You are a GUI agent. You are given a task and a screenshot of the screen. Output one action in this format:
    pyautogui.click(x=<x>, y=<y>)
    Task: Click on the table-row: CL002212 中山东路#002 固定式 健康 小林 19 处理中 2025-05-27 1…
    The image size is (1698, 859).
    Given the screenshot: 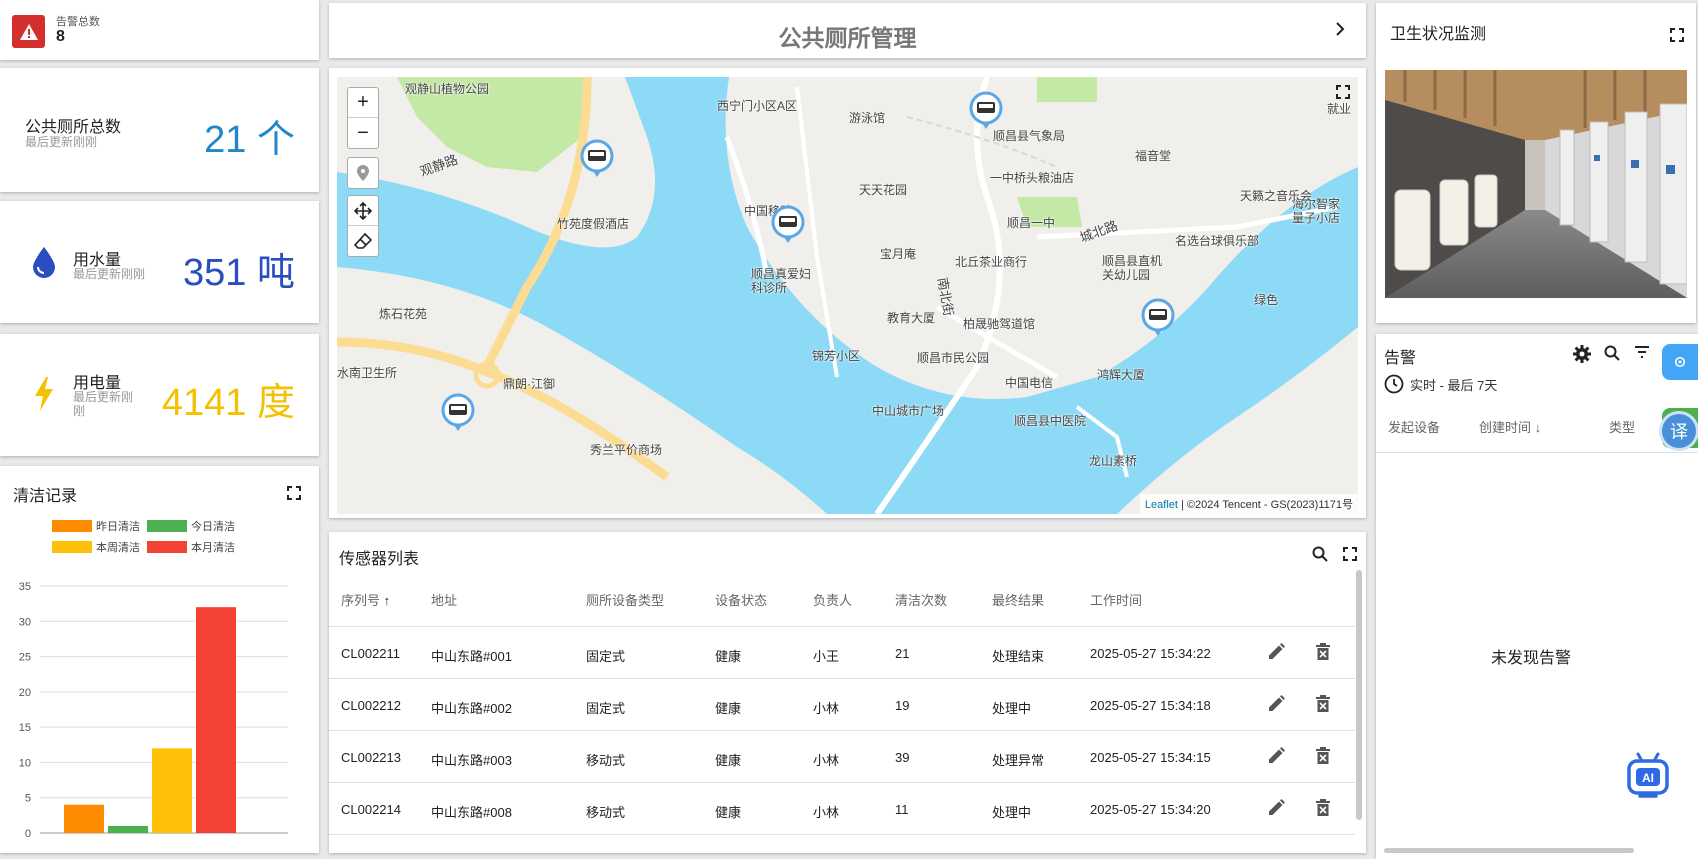 What is the action you would take?
    pyautogui.click(x=842, y=704)
    